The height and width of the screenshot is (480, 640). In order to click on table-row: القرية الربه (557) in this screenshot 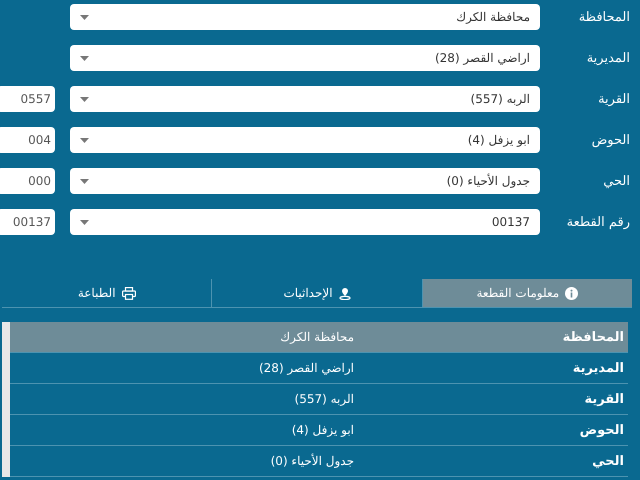, I will do `click(319, 399)`.